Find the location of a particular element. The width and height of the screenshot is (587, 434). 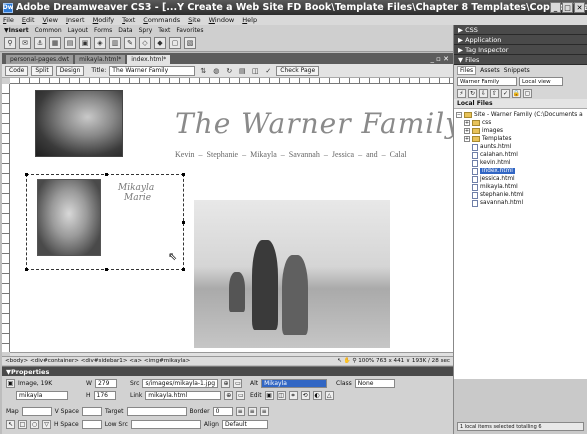

link-field: mikayla.html is located at coordinates (183, 395).